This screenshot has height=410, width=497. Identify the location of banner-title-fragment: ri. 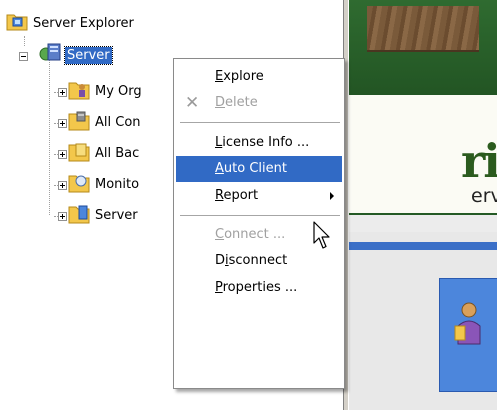
(479, 161).